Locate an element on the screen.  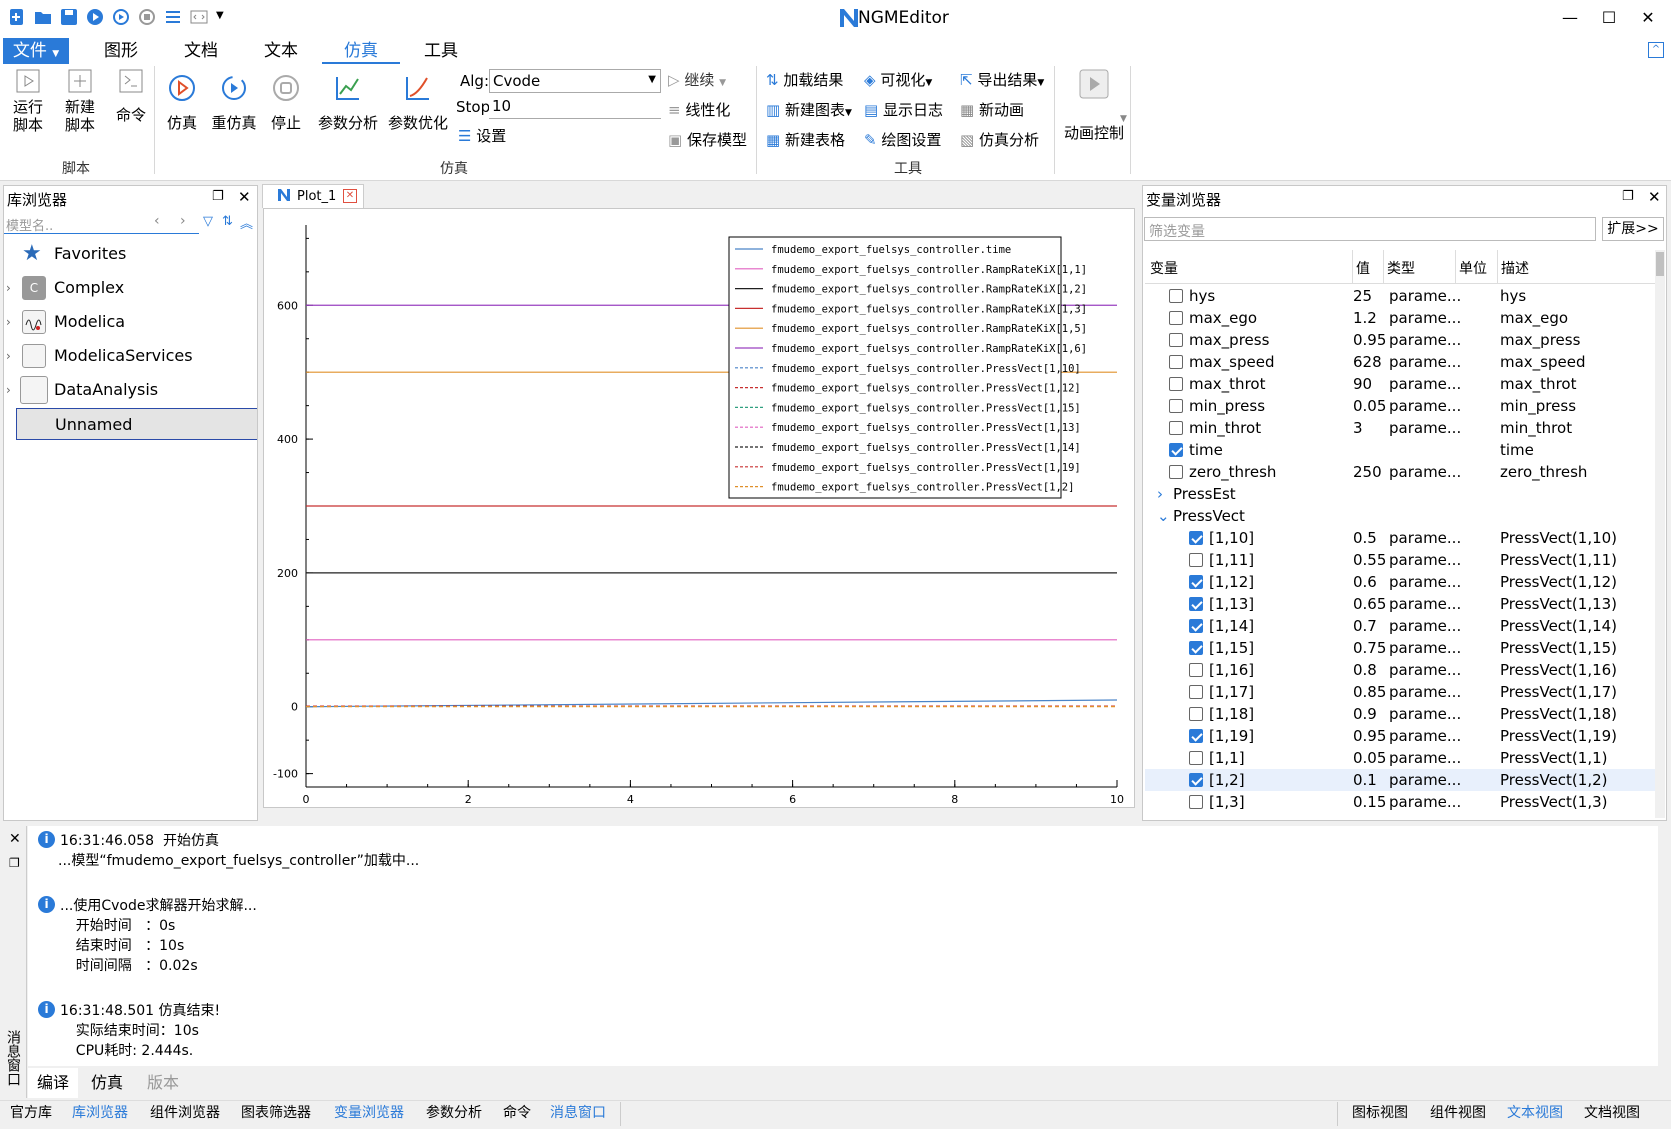
library-item-unnamed: Unnamed is located at coordinates (136, 424).